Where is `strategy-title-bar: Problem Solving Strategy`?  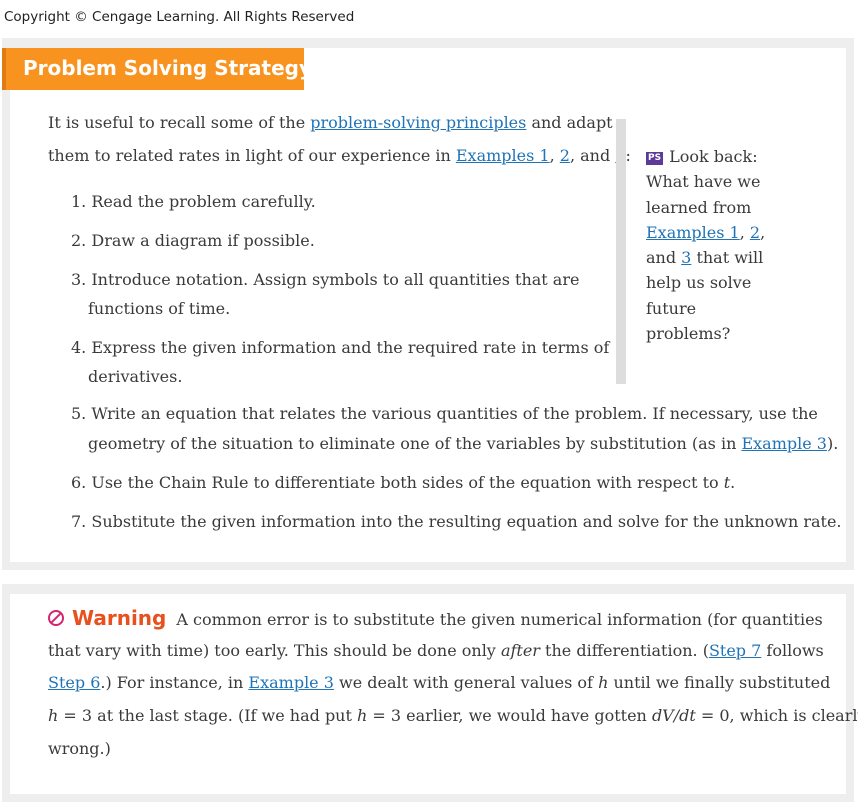
strategy-title-bar: Problem Solving Strategy is located at coordinates (157, 69).